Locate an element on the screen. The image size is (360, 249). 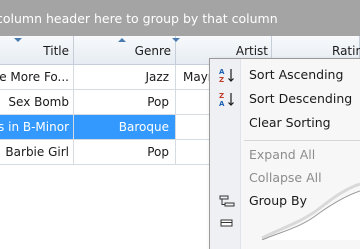
menu-item-label: Expand All is located at coordinates (282, 154).